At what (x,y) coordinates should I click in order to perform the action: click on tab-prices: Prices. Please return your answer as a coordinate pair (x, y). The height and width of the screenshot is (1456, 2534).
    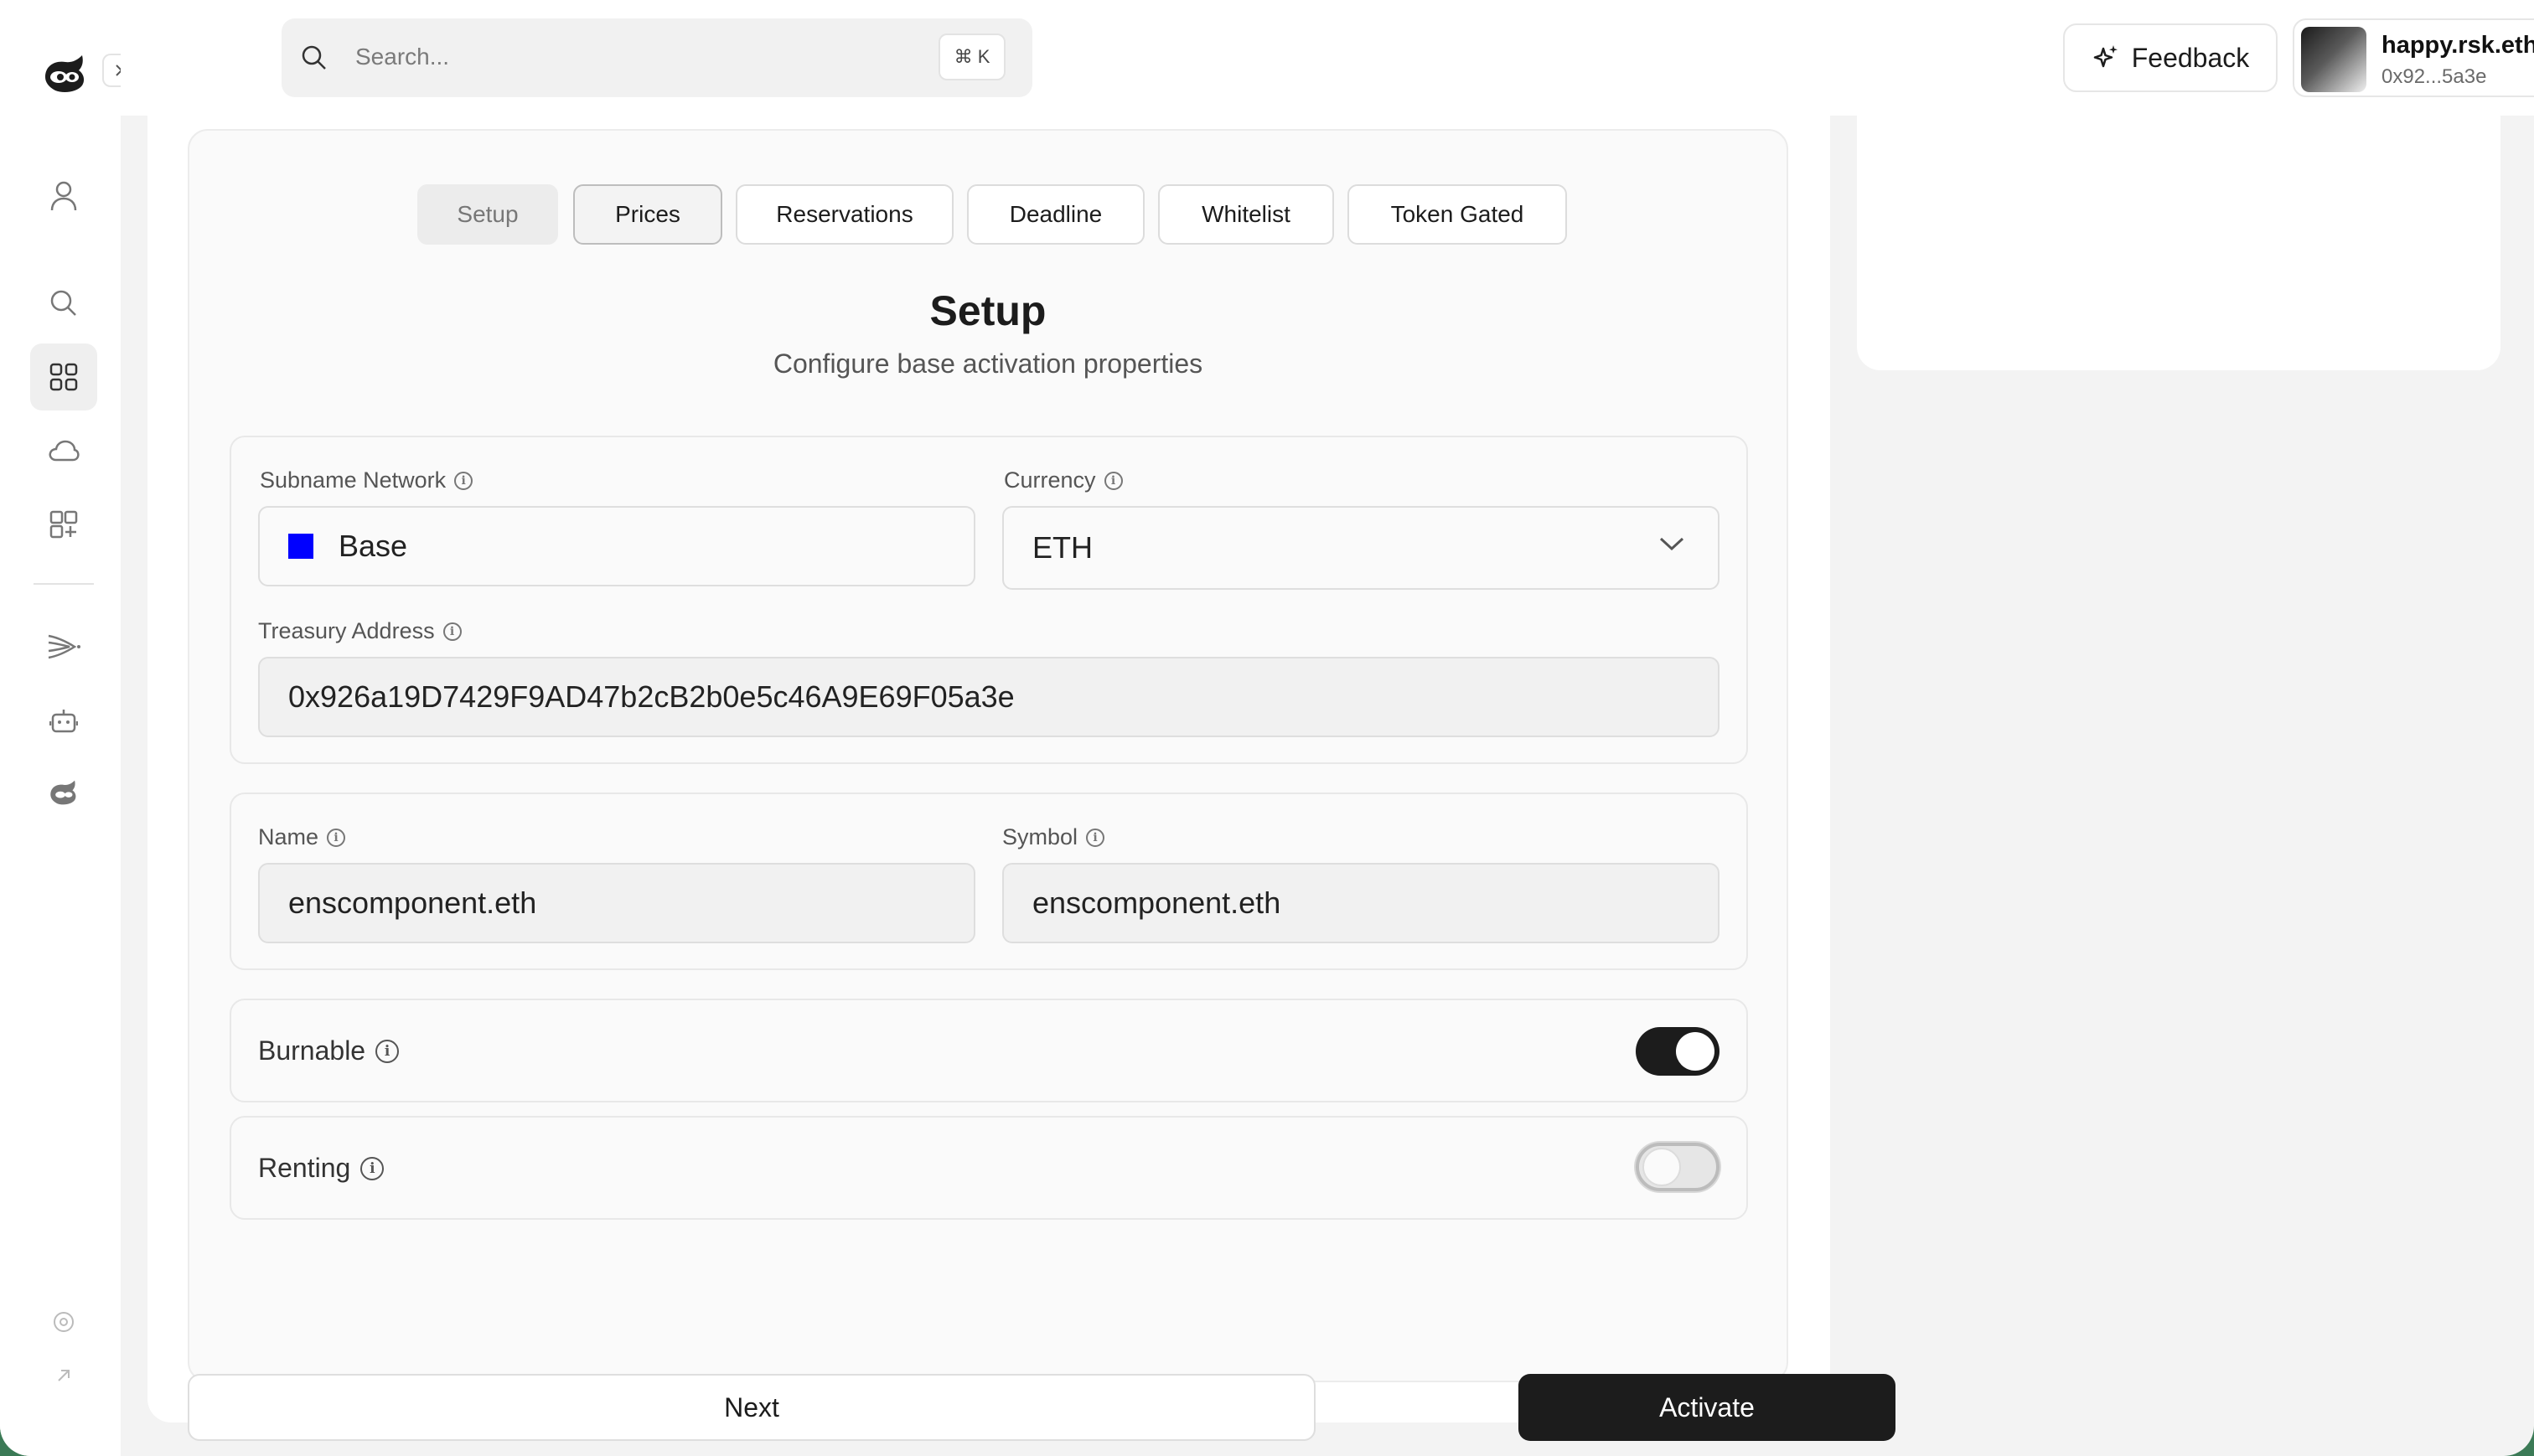
    Looking at the image, I should click on (647, 214).